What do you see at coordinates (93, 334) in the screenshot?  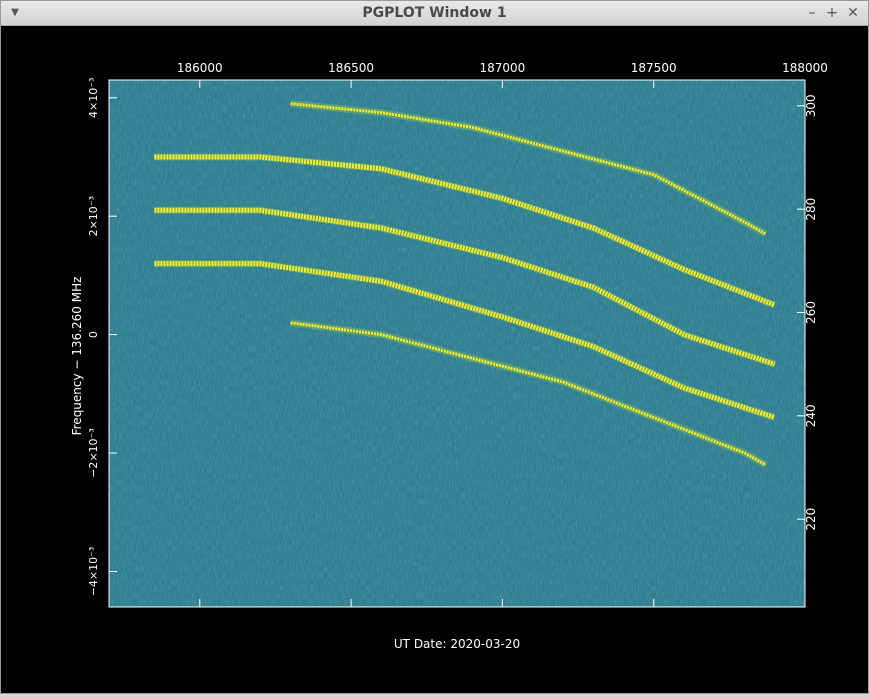 I see `y-tick-label-2: 0` at bounding box center [93, 334].